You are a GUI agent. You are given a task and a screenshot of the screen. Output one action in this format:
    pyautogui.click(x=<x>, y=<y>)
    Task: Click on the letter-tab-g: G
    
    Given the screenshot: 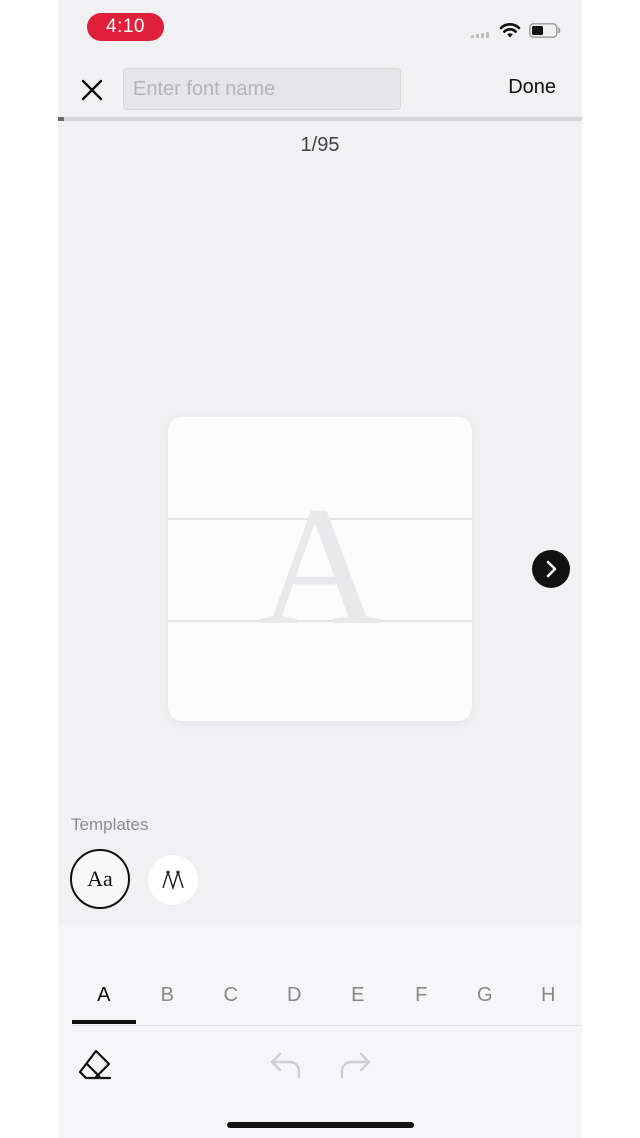 What is the action you would take?
    pyautogui.click(x=485, y=1001)
    